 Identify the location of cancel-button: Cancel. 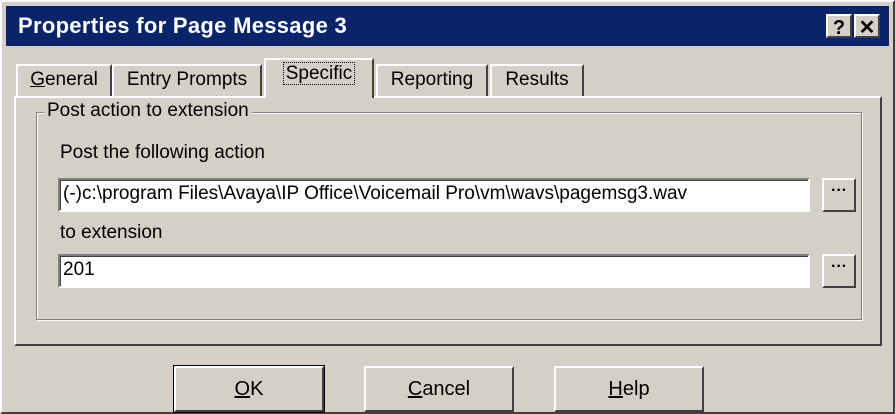
(439, 389).